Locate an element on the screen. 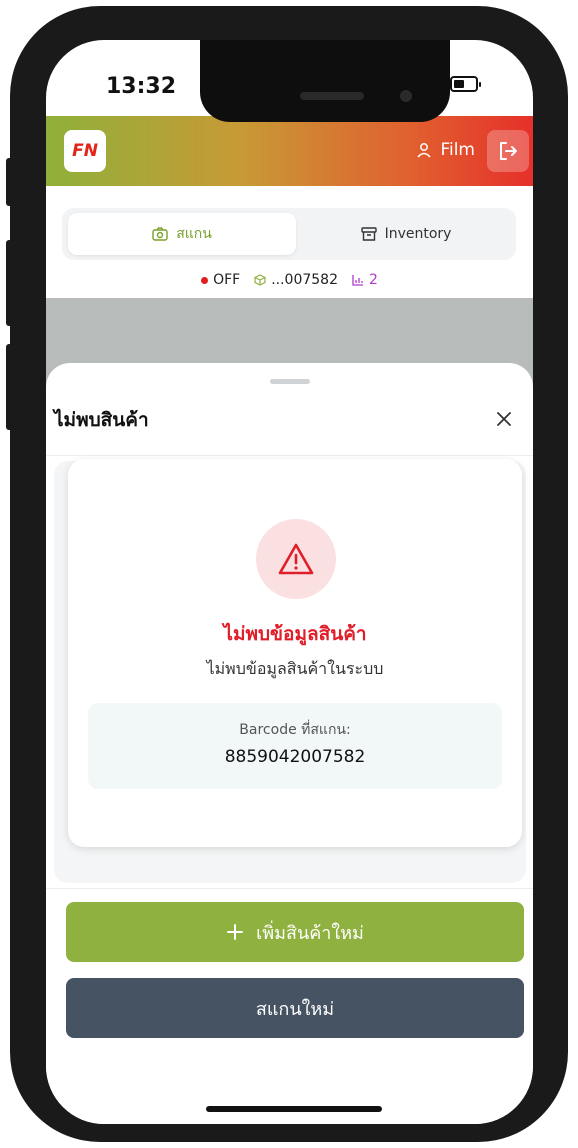 The height and width of the screenshot is (1148, 578). connection-status: OFF is located at coordinates (220, 280).